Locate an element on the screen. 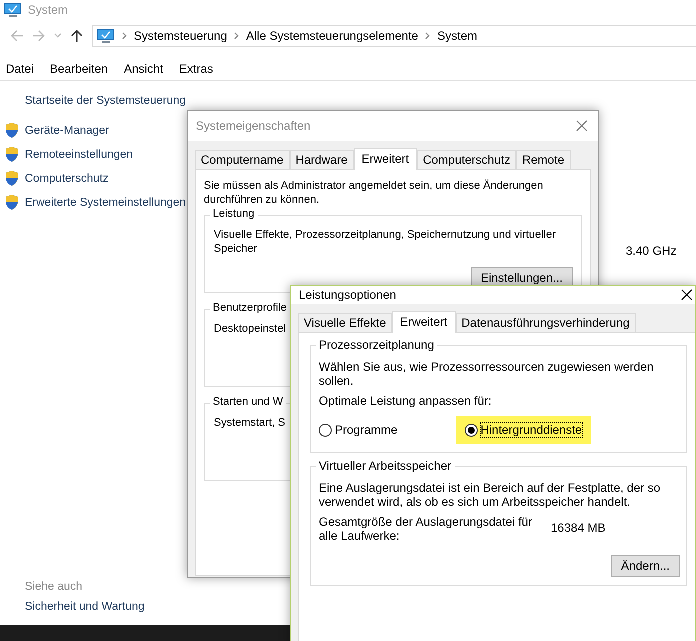 The height and width of the screenshot is (641, 696). tab: Datenausführungsverhinderung is located at coordinates (546, 322).